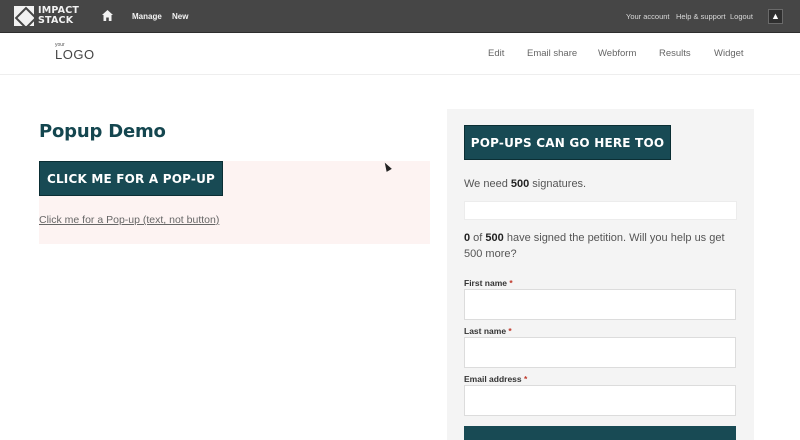  I want to click on tab-webform: Webform, so click(617, 53).